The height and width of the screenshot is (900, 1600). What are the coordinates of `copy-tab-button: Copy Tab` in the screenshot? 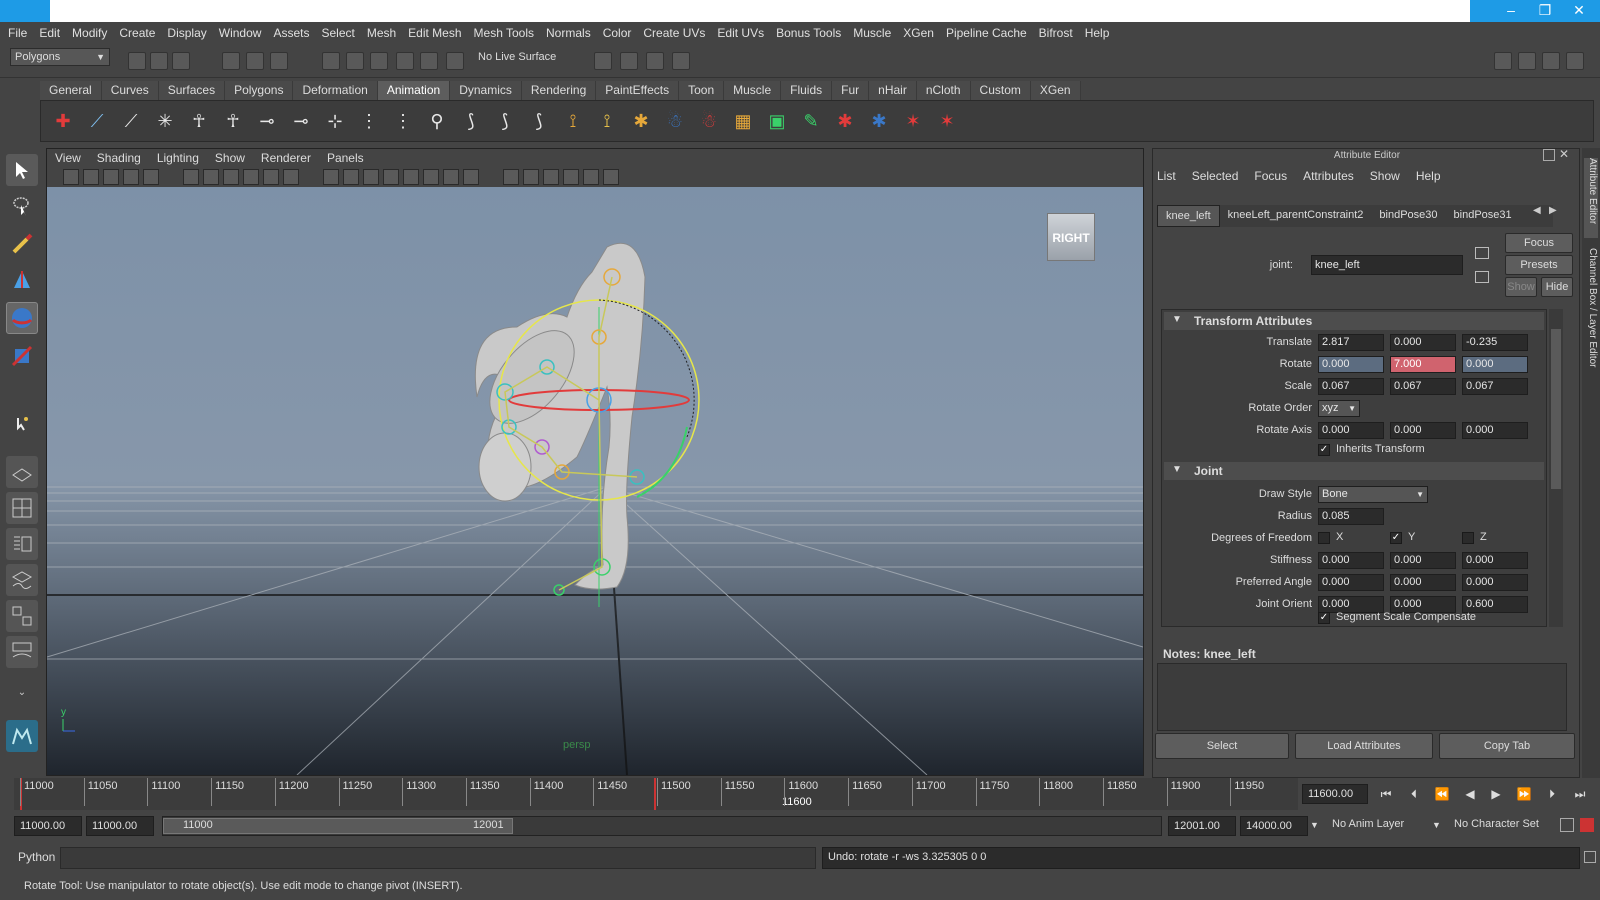 It's located at (1507, 746).